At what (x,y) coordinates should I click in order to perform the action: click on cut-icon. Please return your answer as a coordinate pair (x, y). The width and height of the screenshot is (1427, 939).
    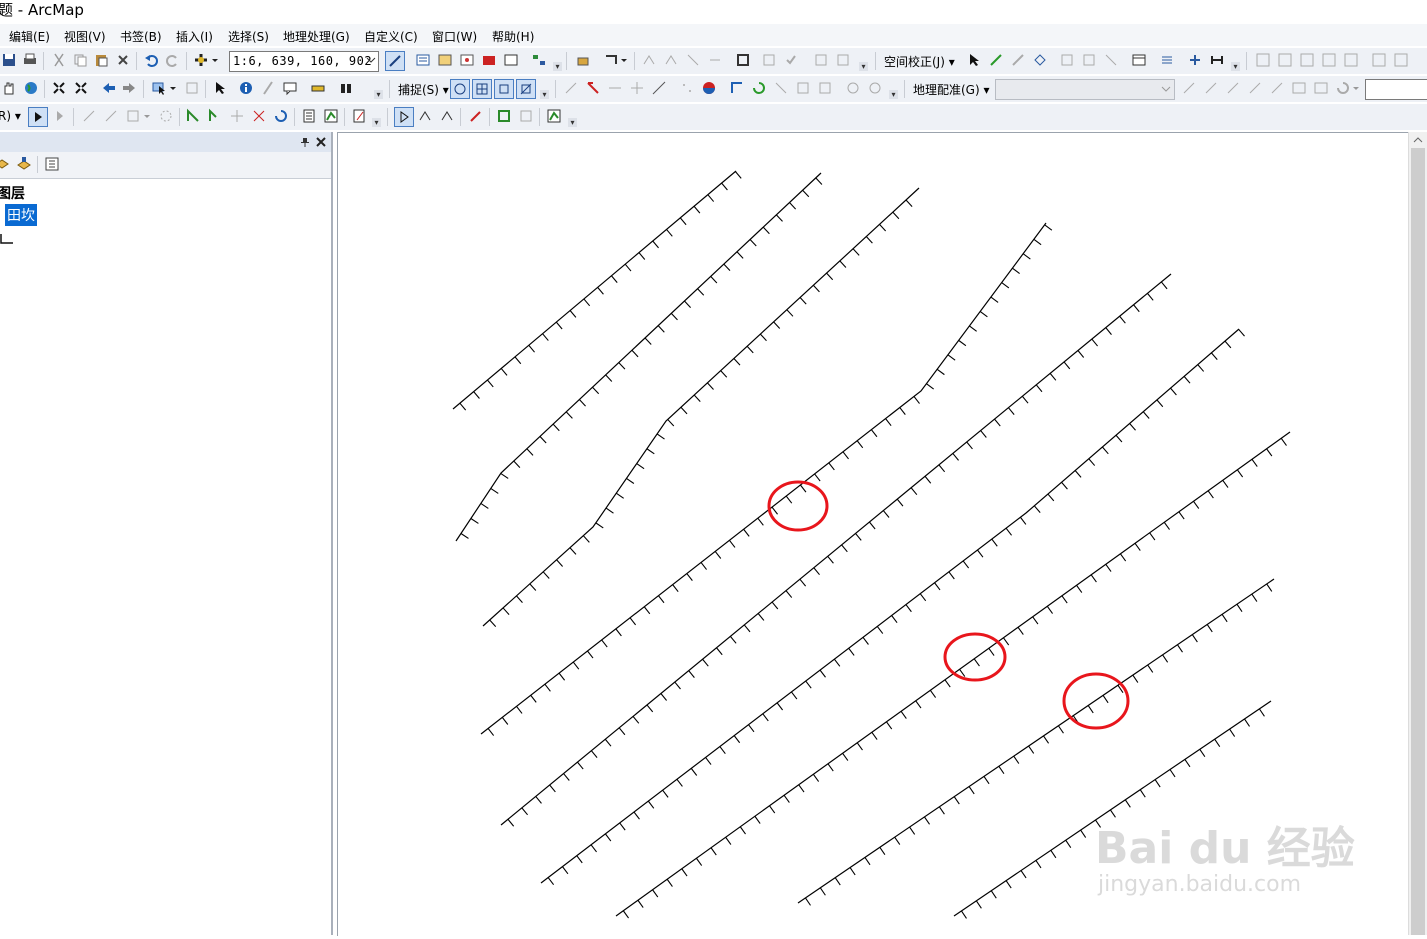
    Looking at the image, I should click on (59, 60).